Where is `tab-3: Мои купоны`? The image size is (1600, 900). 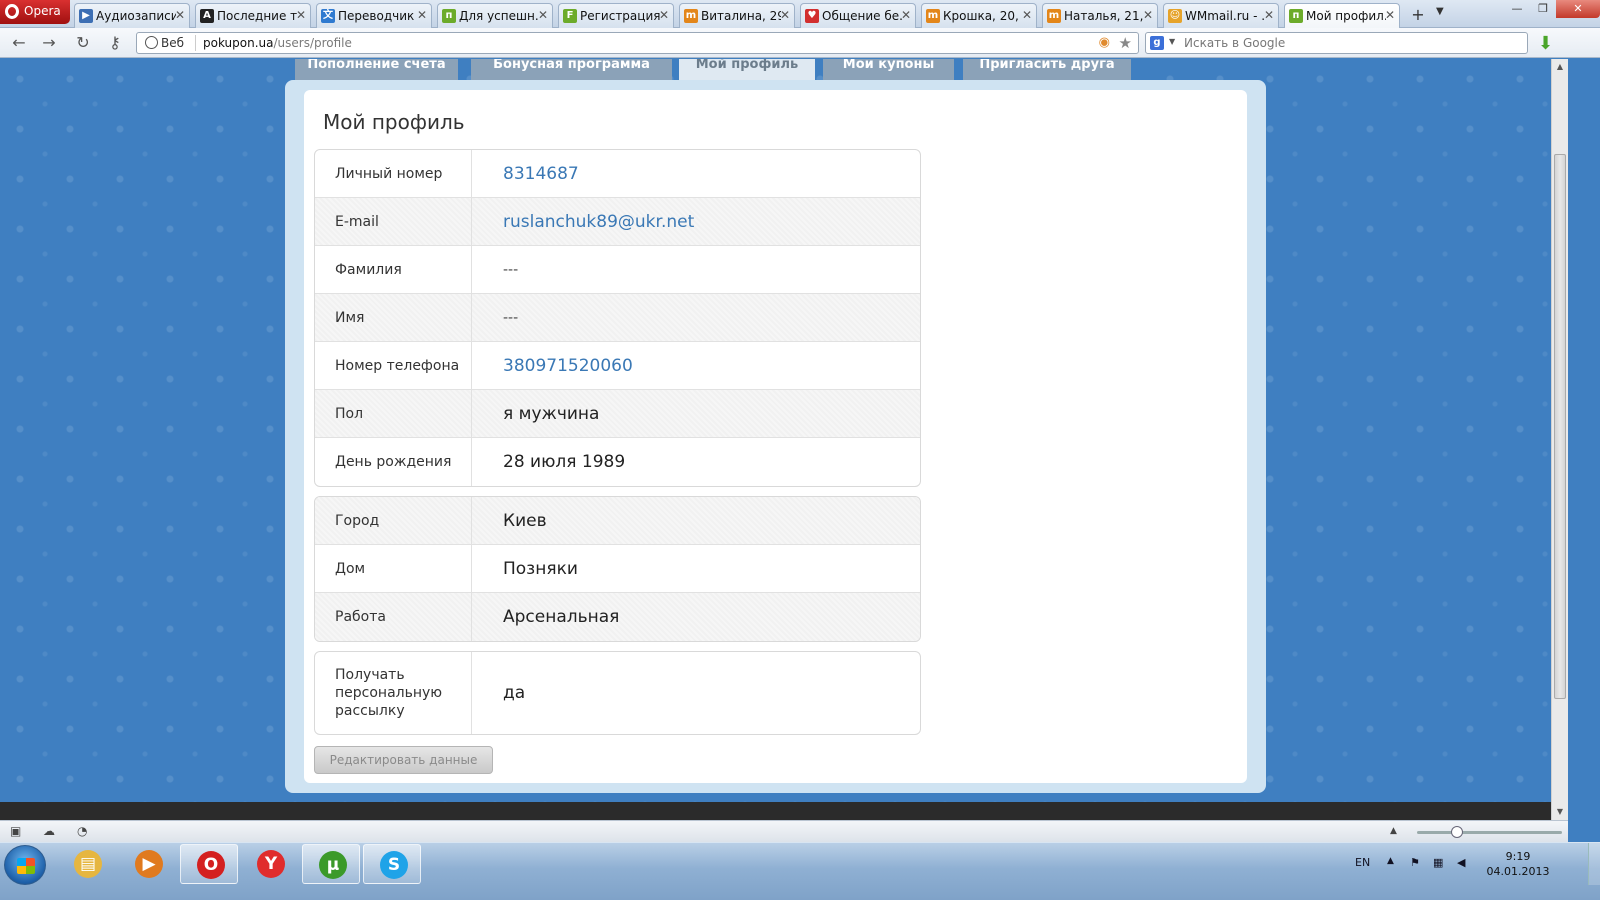 tab-3: Мои купоны is located at coordinates (888, 69).